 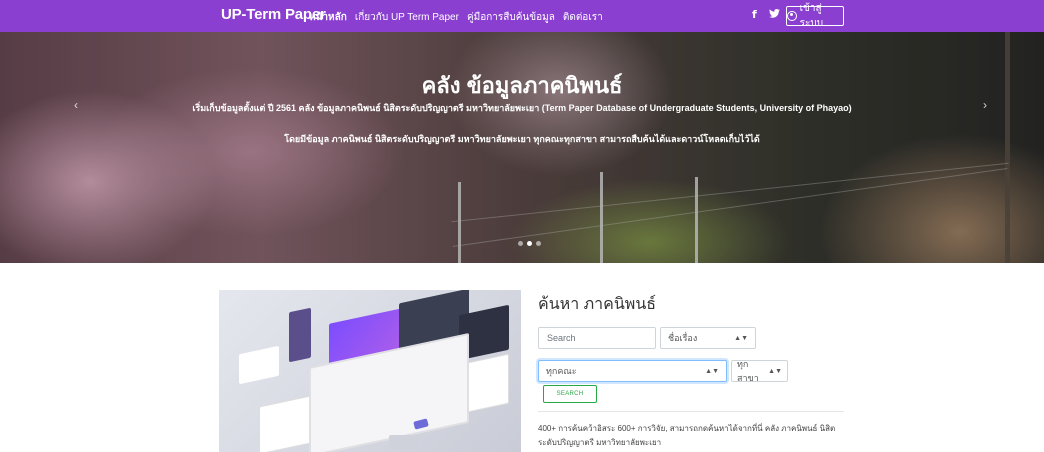 What do you see at coordinates (561, 371) in the screenshot?
I see `faculty-select-value: ทุกคณะ` at bounding box center [561, 371].